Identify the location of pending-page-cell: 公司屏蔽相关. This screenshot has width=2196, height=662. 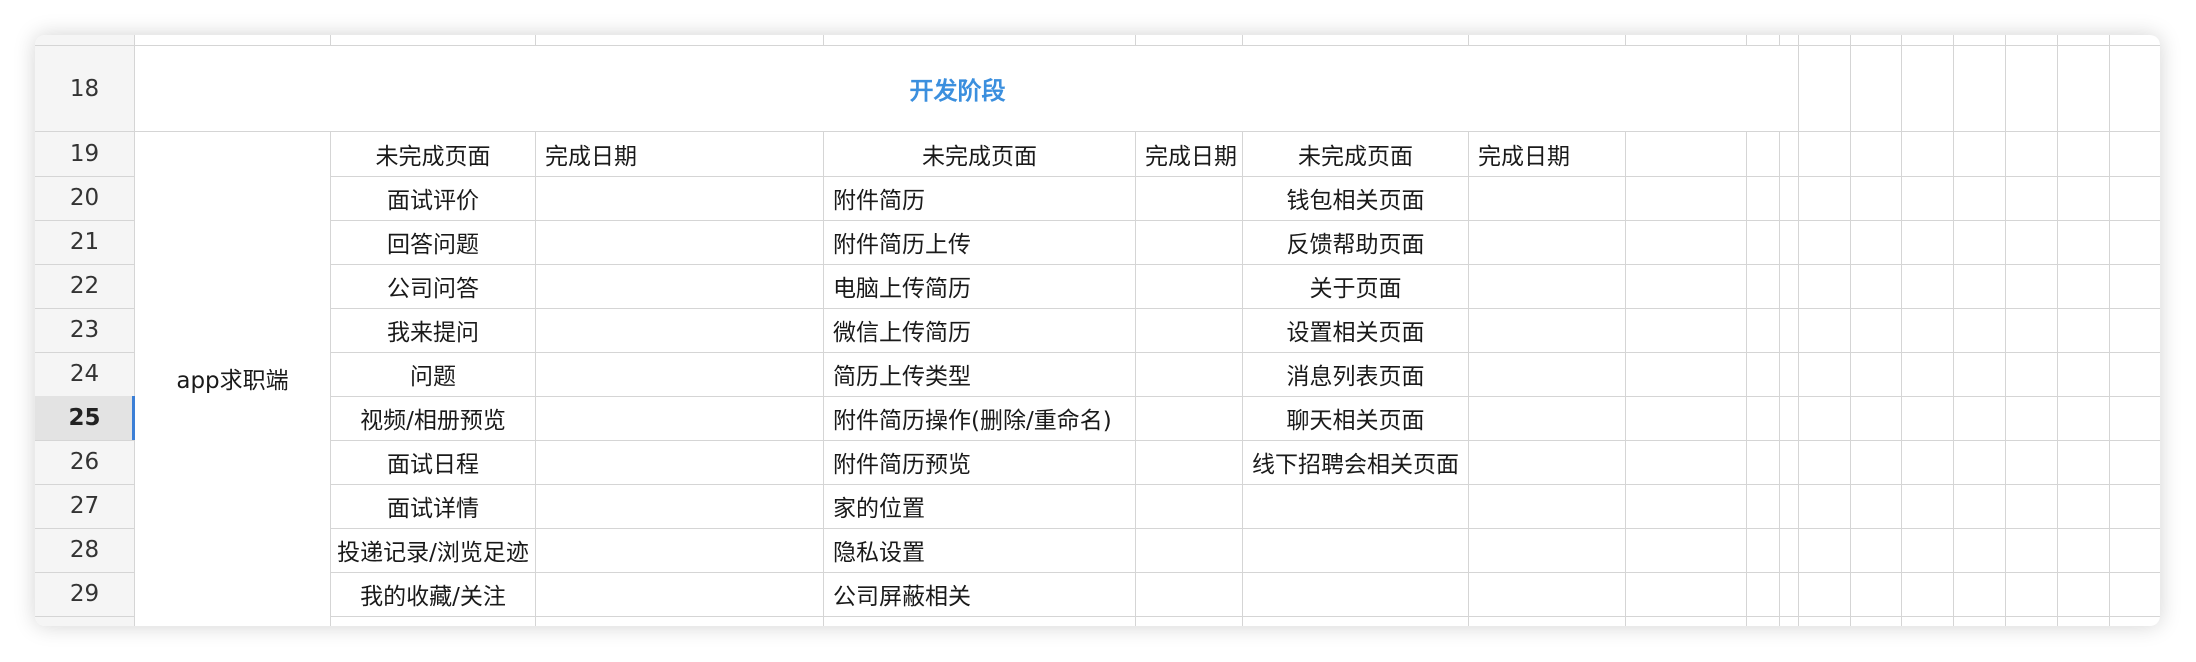
(979, 594).